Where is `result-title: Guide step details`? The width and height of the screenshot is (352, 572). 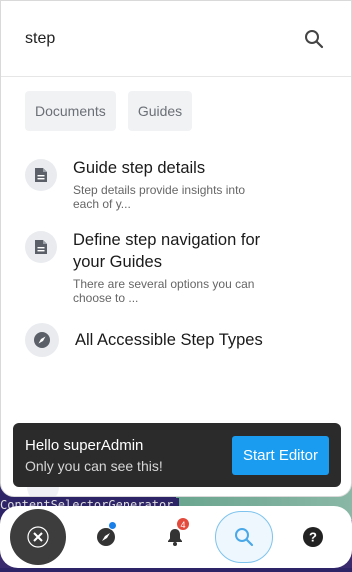 result-title: Guide step details is located at coordinates (139, 168).